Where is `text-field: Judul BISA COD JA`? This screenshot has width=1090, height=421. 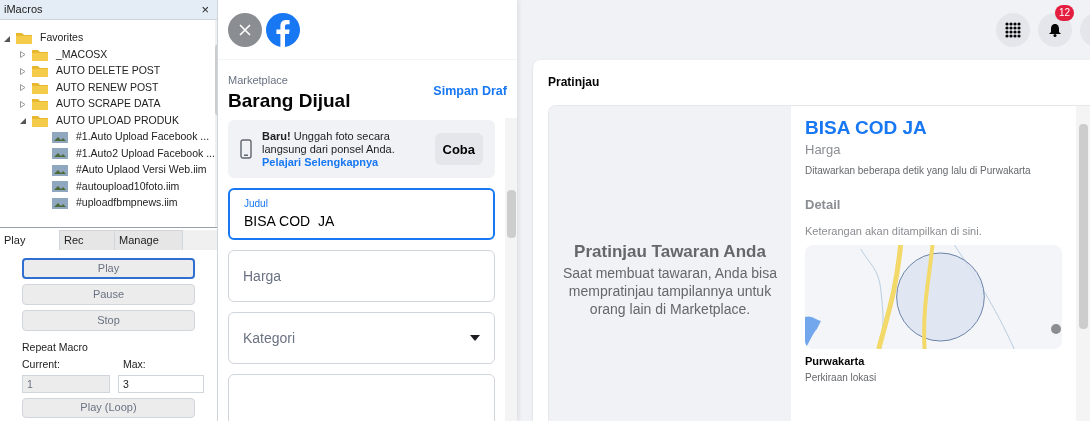 text-field: Judul BISA COD JA is located at coordinates (361, 214).